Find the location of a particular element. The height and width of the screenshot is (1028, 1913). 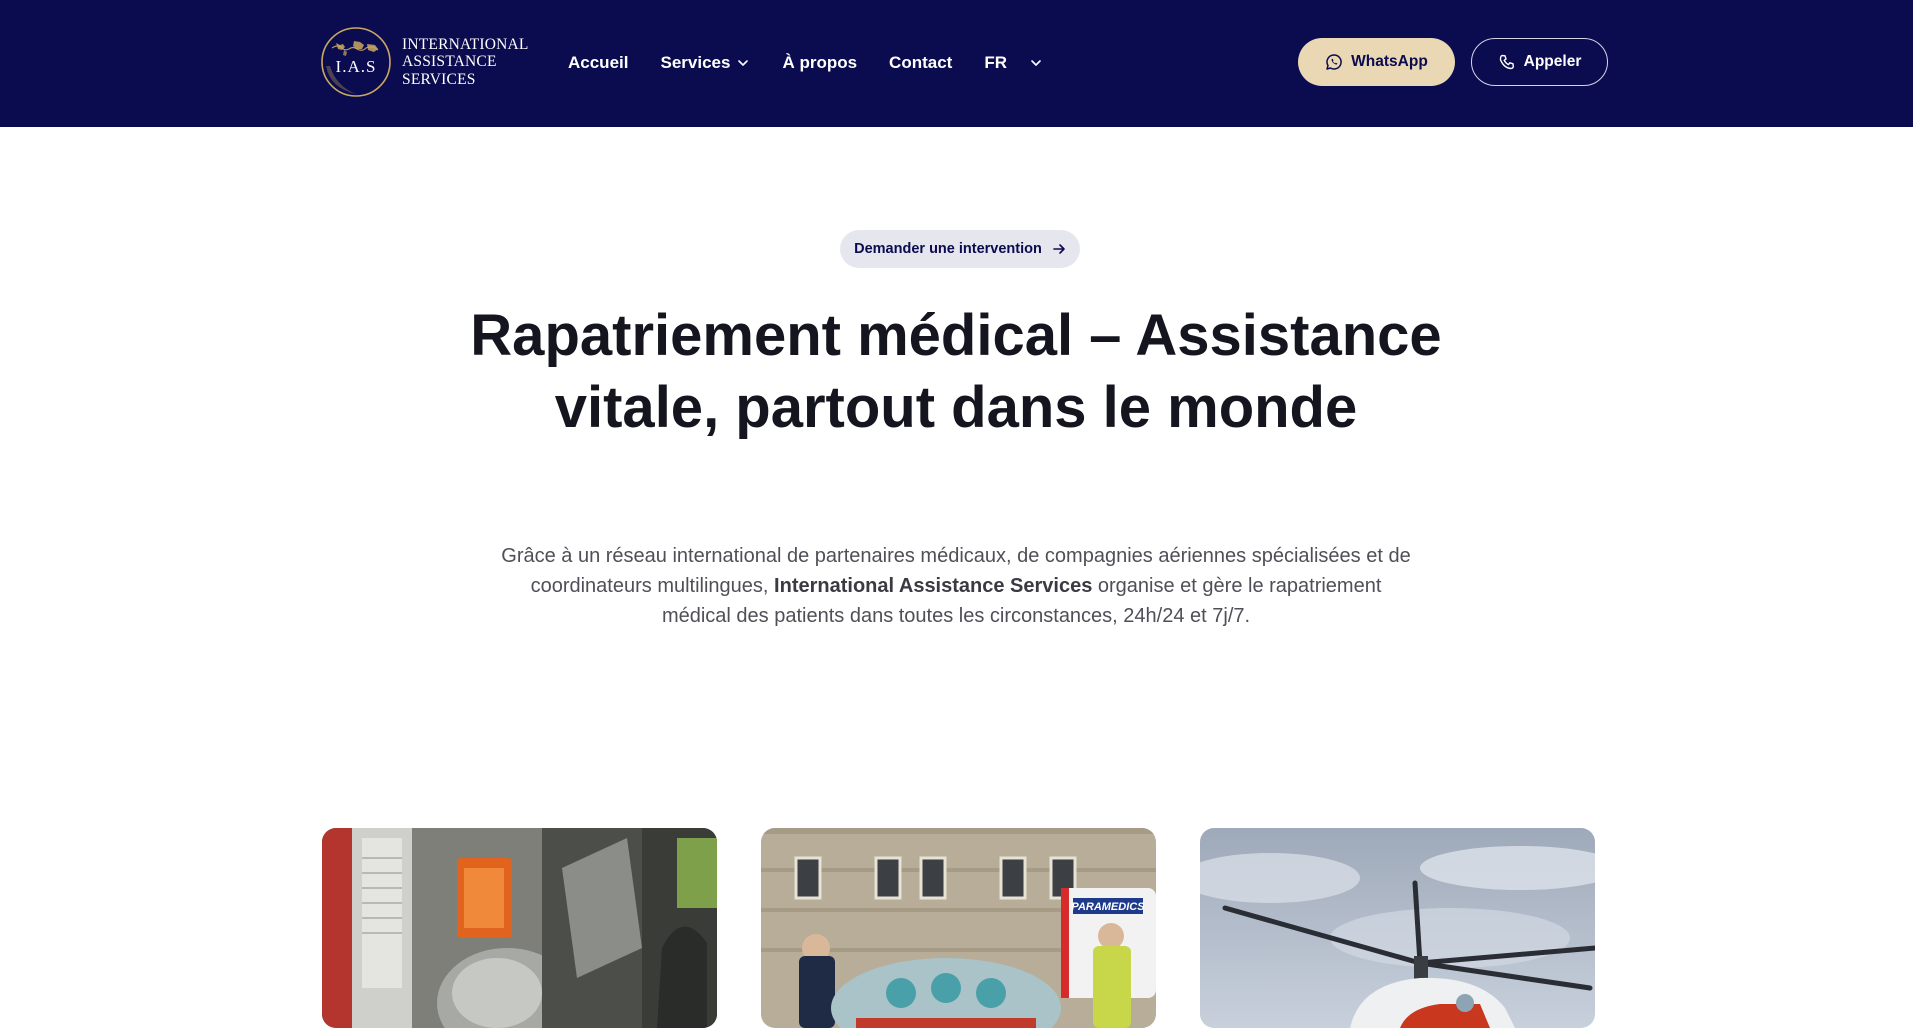

logo-monogram: I.A.S is located at coordinates (356, 66).